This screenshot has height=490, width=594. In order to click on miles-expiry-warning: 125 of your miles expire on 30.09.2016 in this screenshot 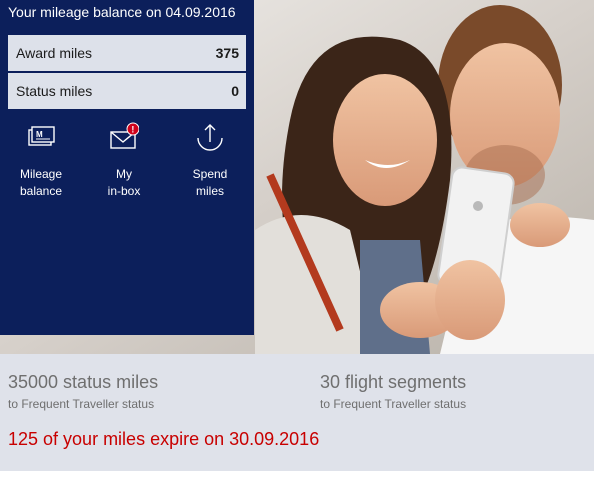, I will do `click(164, 439)`.